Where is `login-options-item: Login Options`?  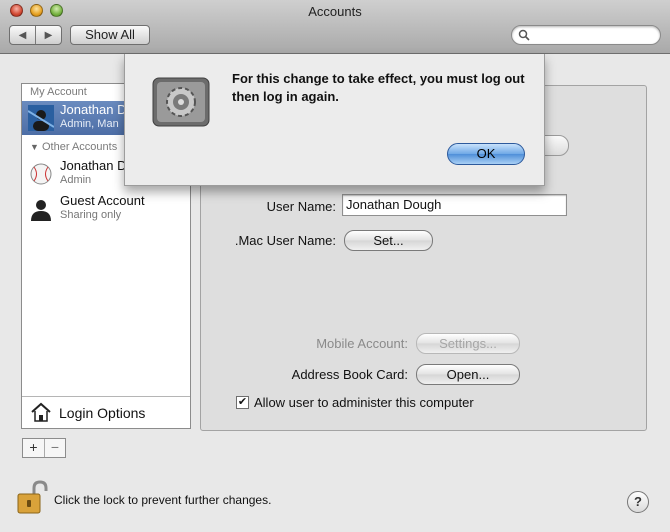
login-options-item: Login Options is located at coordinates (106, 412).